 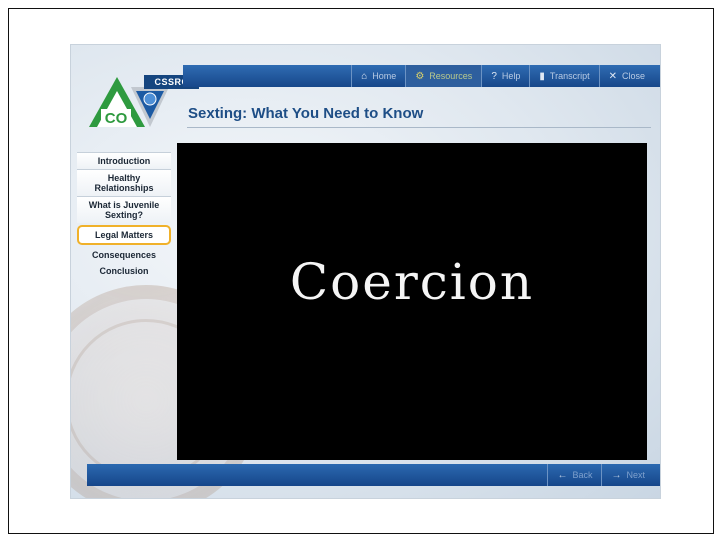 I want to click on page-title: Sexting: What You Need to Know, so click(x=306, y=113).